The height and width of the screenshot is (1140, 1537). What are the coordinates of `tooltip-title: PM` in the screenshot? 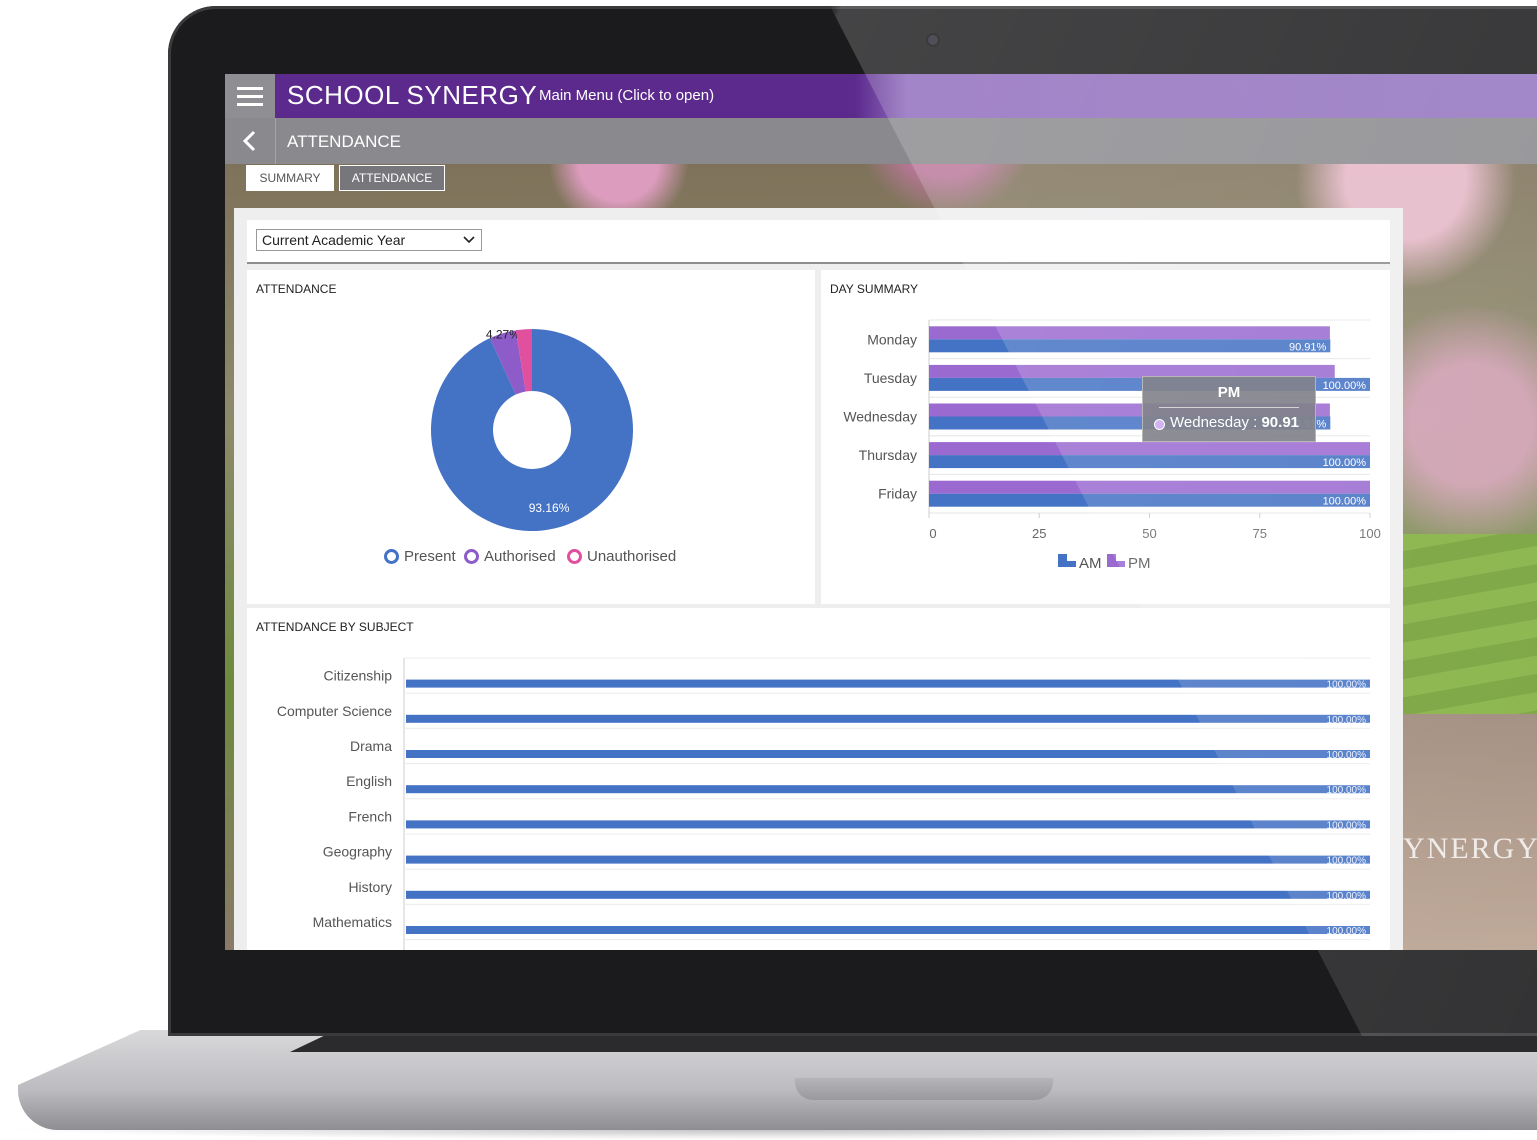 It's located at (1229, 392).